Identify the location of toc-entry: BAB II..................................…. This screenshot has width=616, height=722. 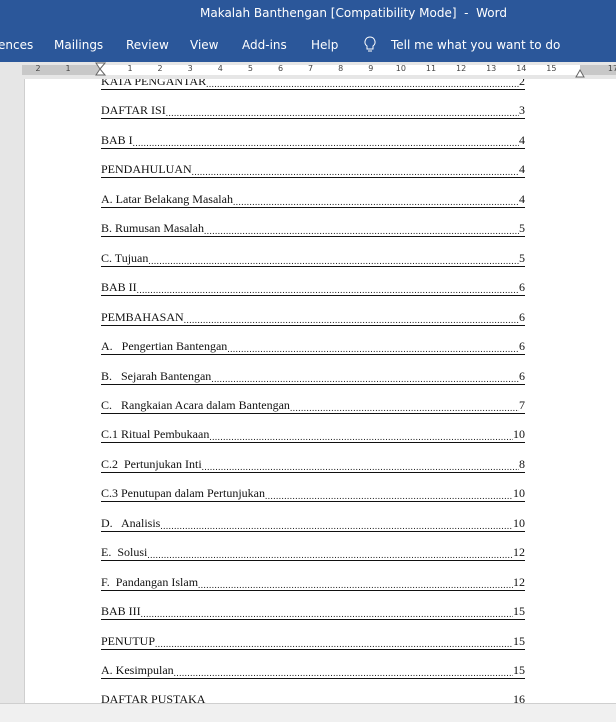
(313, 288).